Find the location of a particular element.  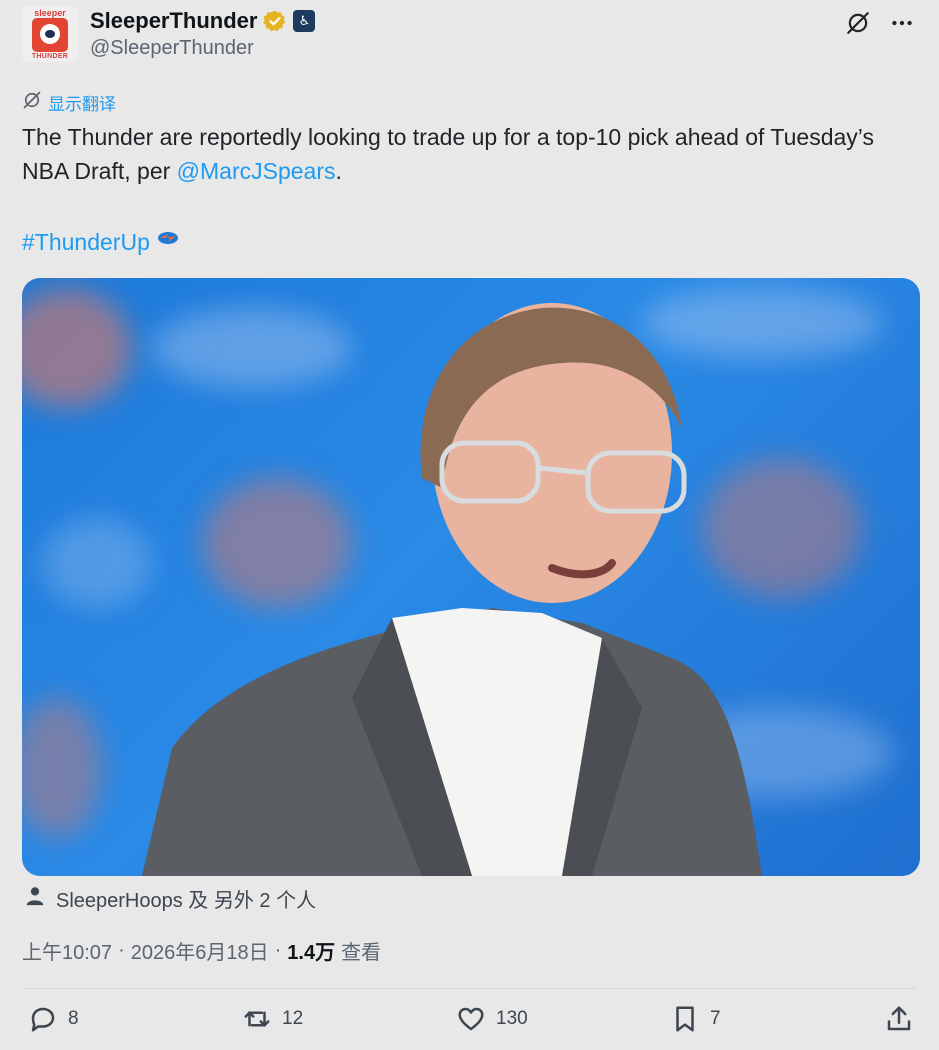

author-display-name: SleeperThunder is located at coordinates (173, 21).